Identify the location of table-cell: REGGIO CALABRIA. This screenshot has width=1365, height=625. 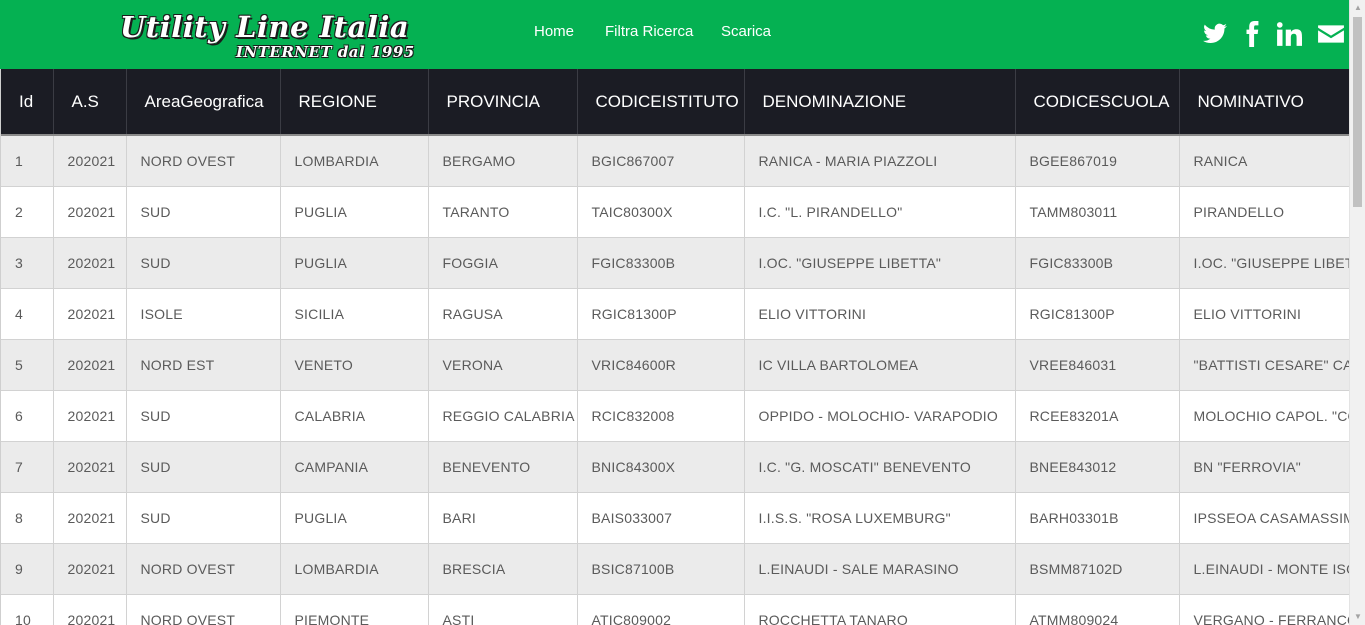
(502, 416).